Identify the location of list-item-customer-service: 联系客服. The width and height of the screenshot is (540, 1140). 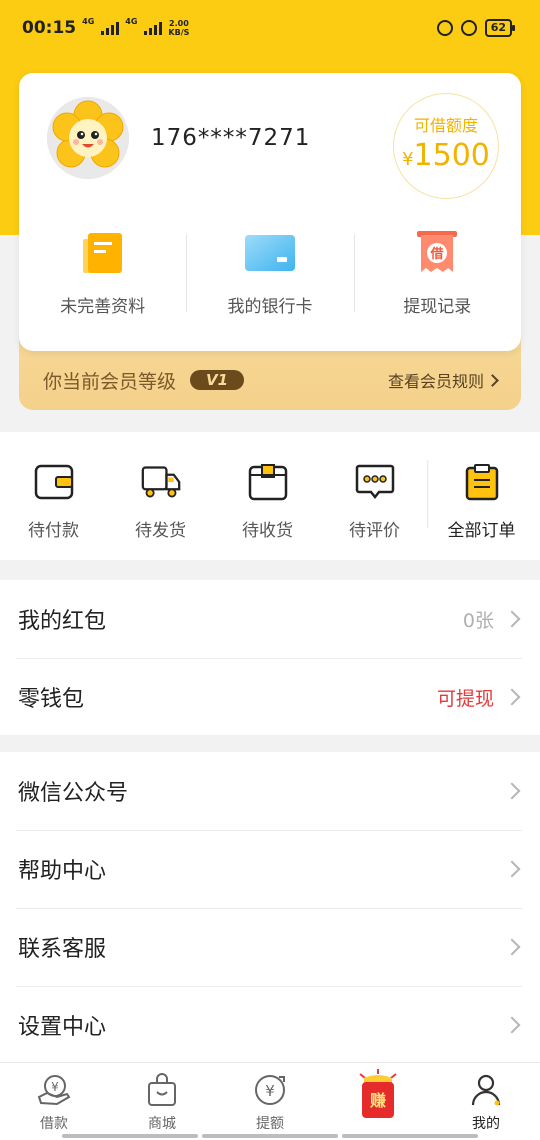
(270, 947).